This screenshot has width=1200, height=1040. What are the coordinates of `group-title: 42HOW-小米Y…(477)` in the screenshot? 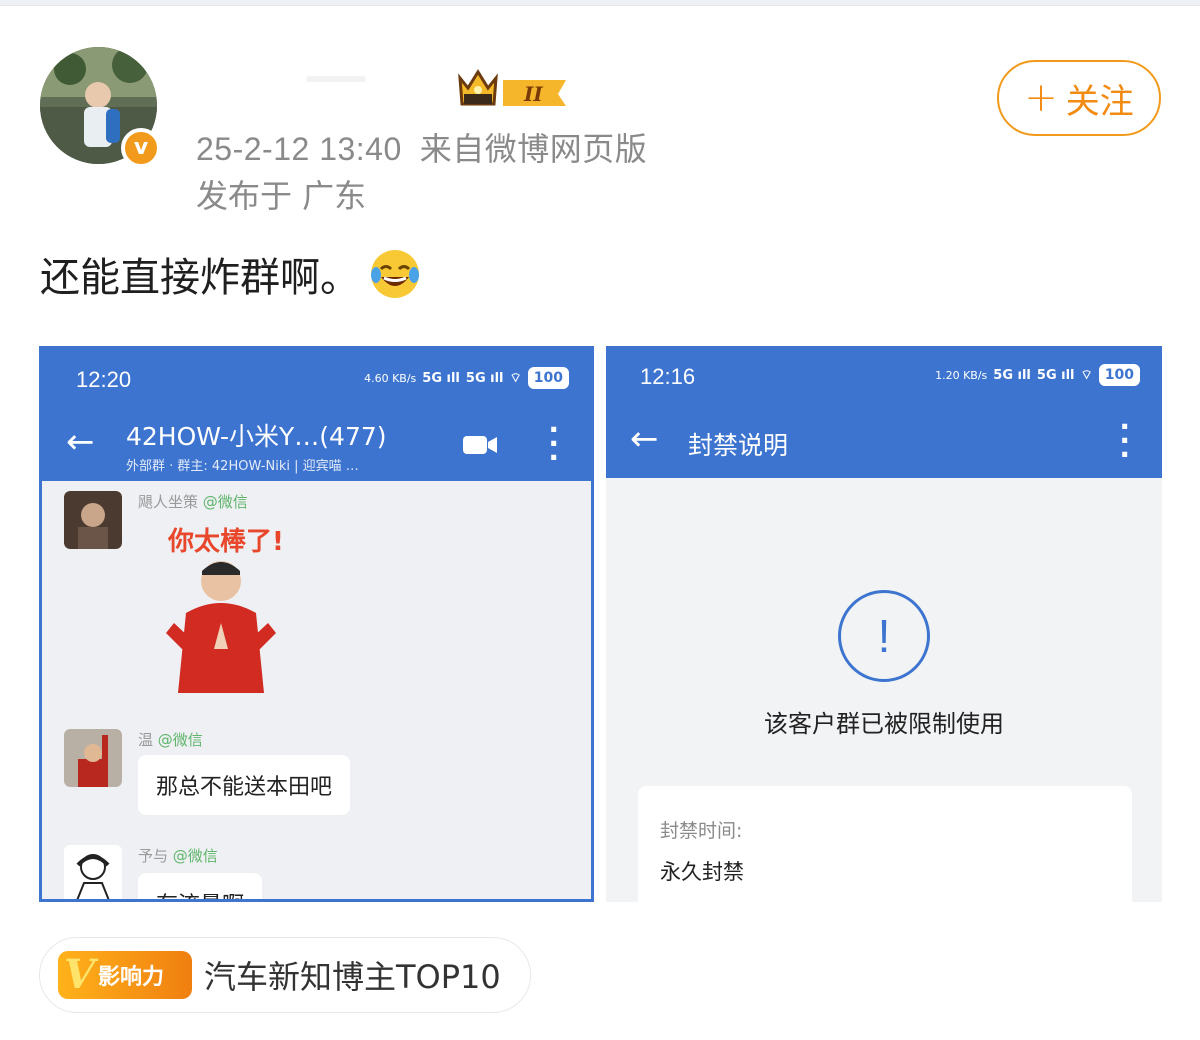 It's located at (256, 436).